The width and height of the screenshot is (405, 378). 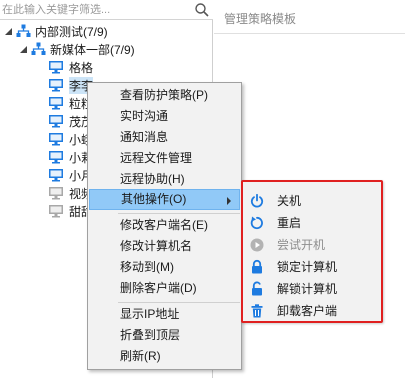 What do you see at coordinates (257, 266) in the screenshot?
I see `lock-icon` at bounding box center [257, 266].